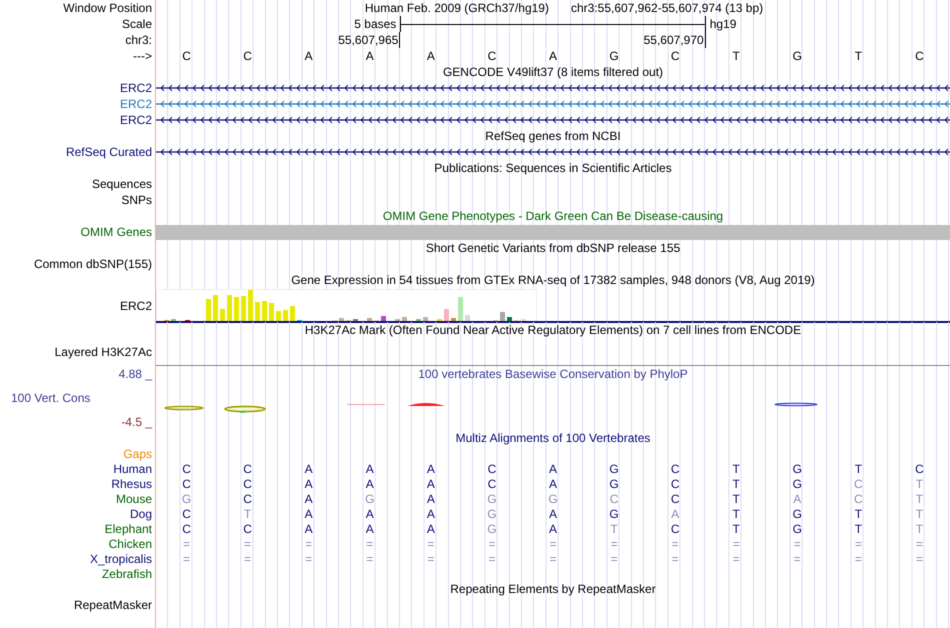 Image resolution: width=950 pixels, height=628 pixels. I want to click on track-title: Multiz Alignments of 100 Vertebrates, so click(553, 438).